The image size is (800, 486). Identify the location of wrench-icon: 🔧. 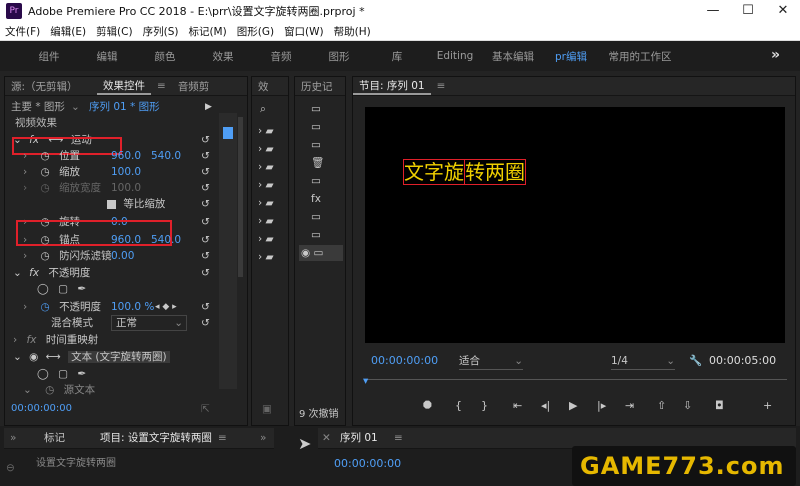
(695, 361).